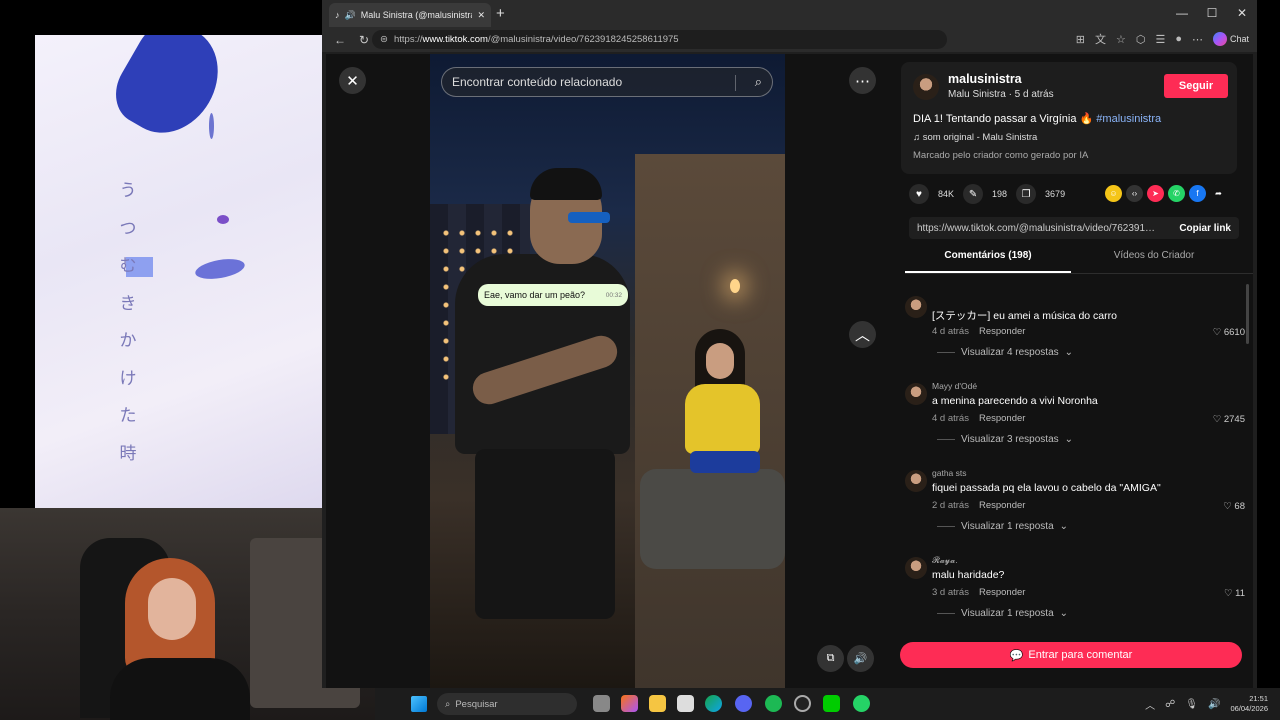  Describe the element at coordinates (1212, 13) in the screenshot. I see `maximize-button: ☐` at that location.